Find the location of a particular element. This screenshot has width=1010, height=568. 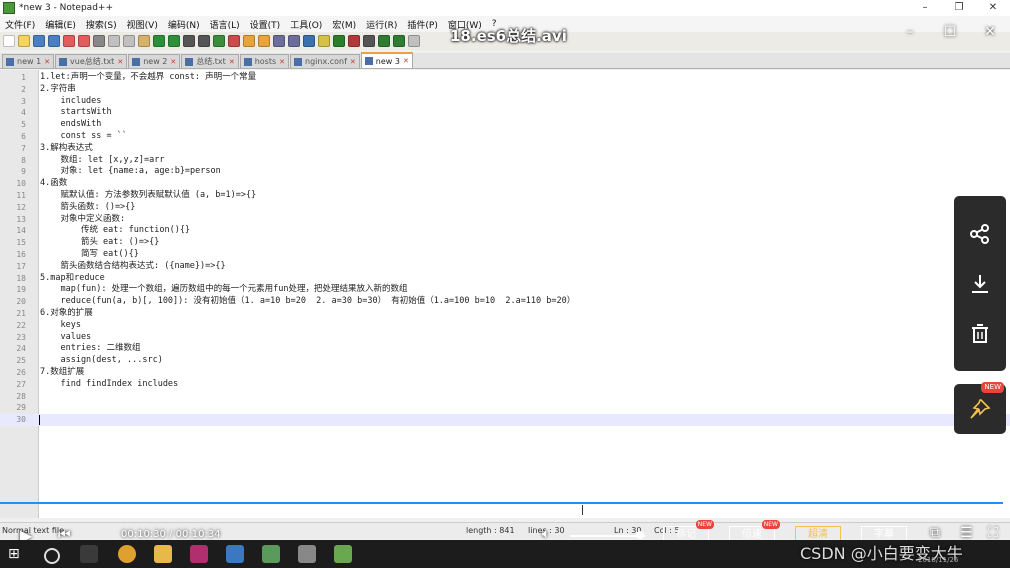

editor-line: 30 is located at coordinates (505, 420).